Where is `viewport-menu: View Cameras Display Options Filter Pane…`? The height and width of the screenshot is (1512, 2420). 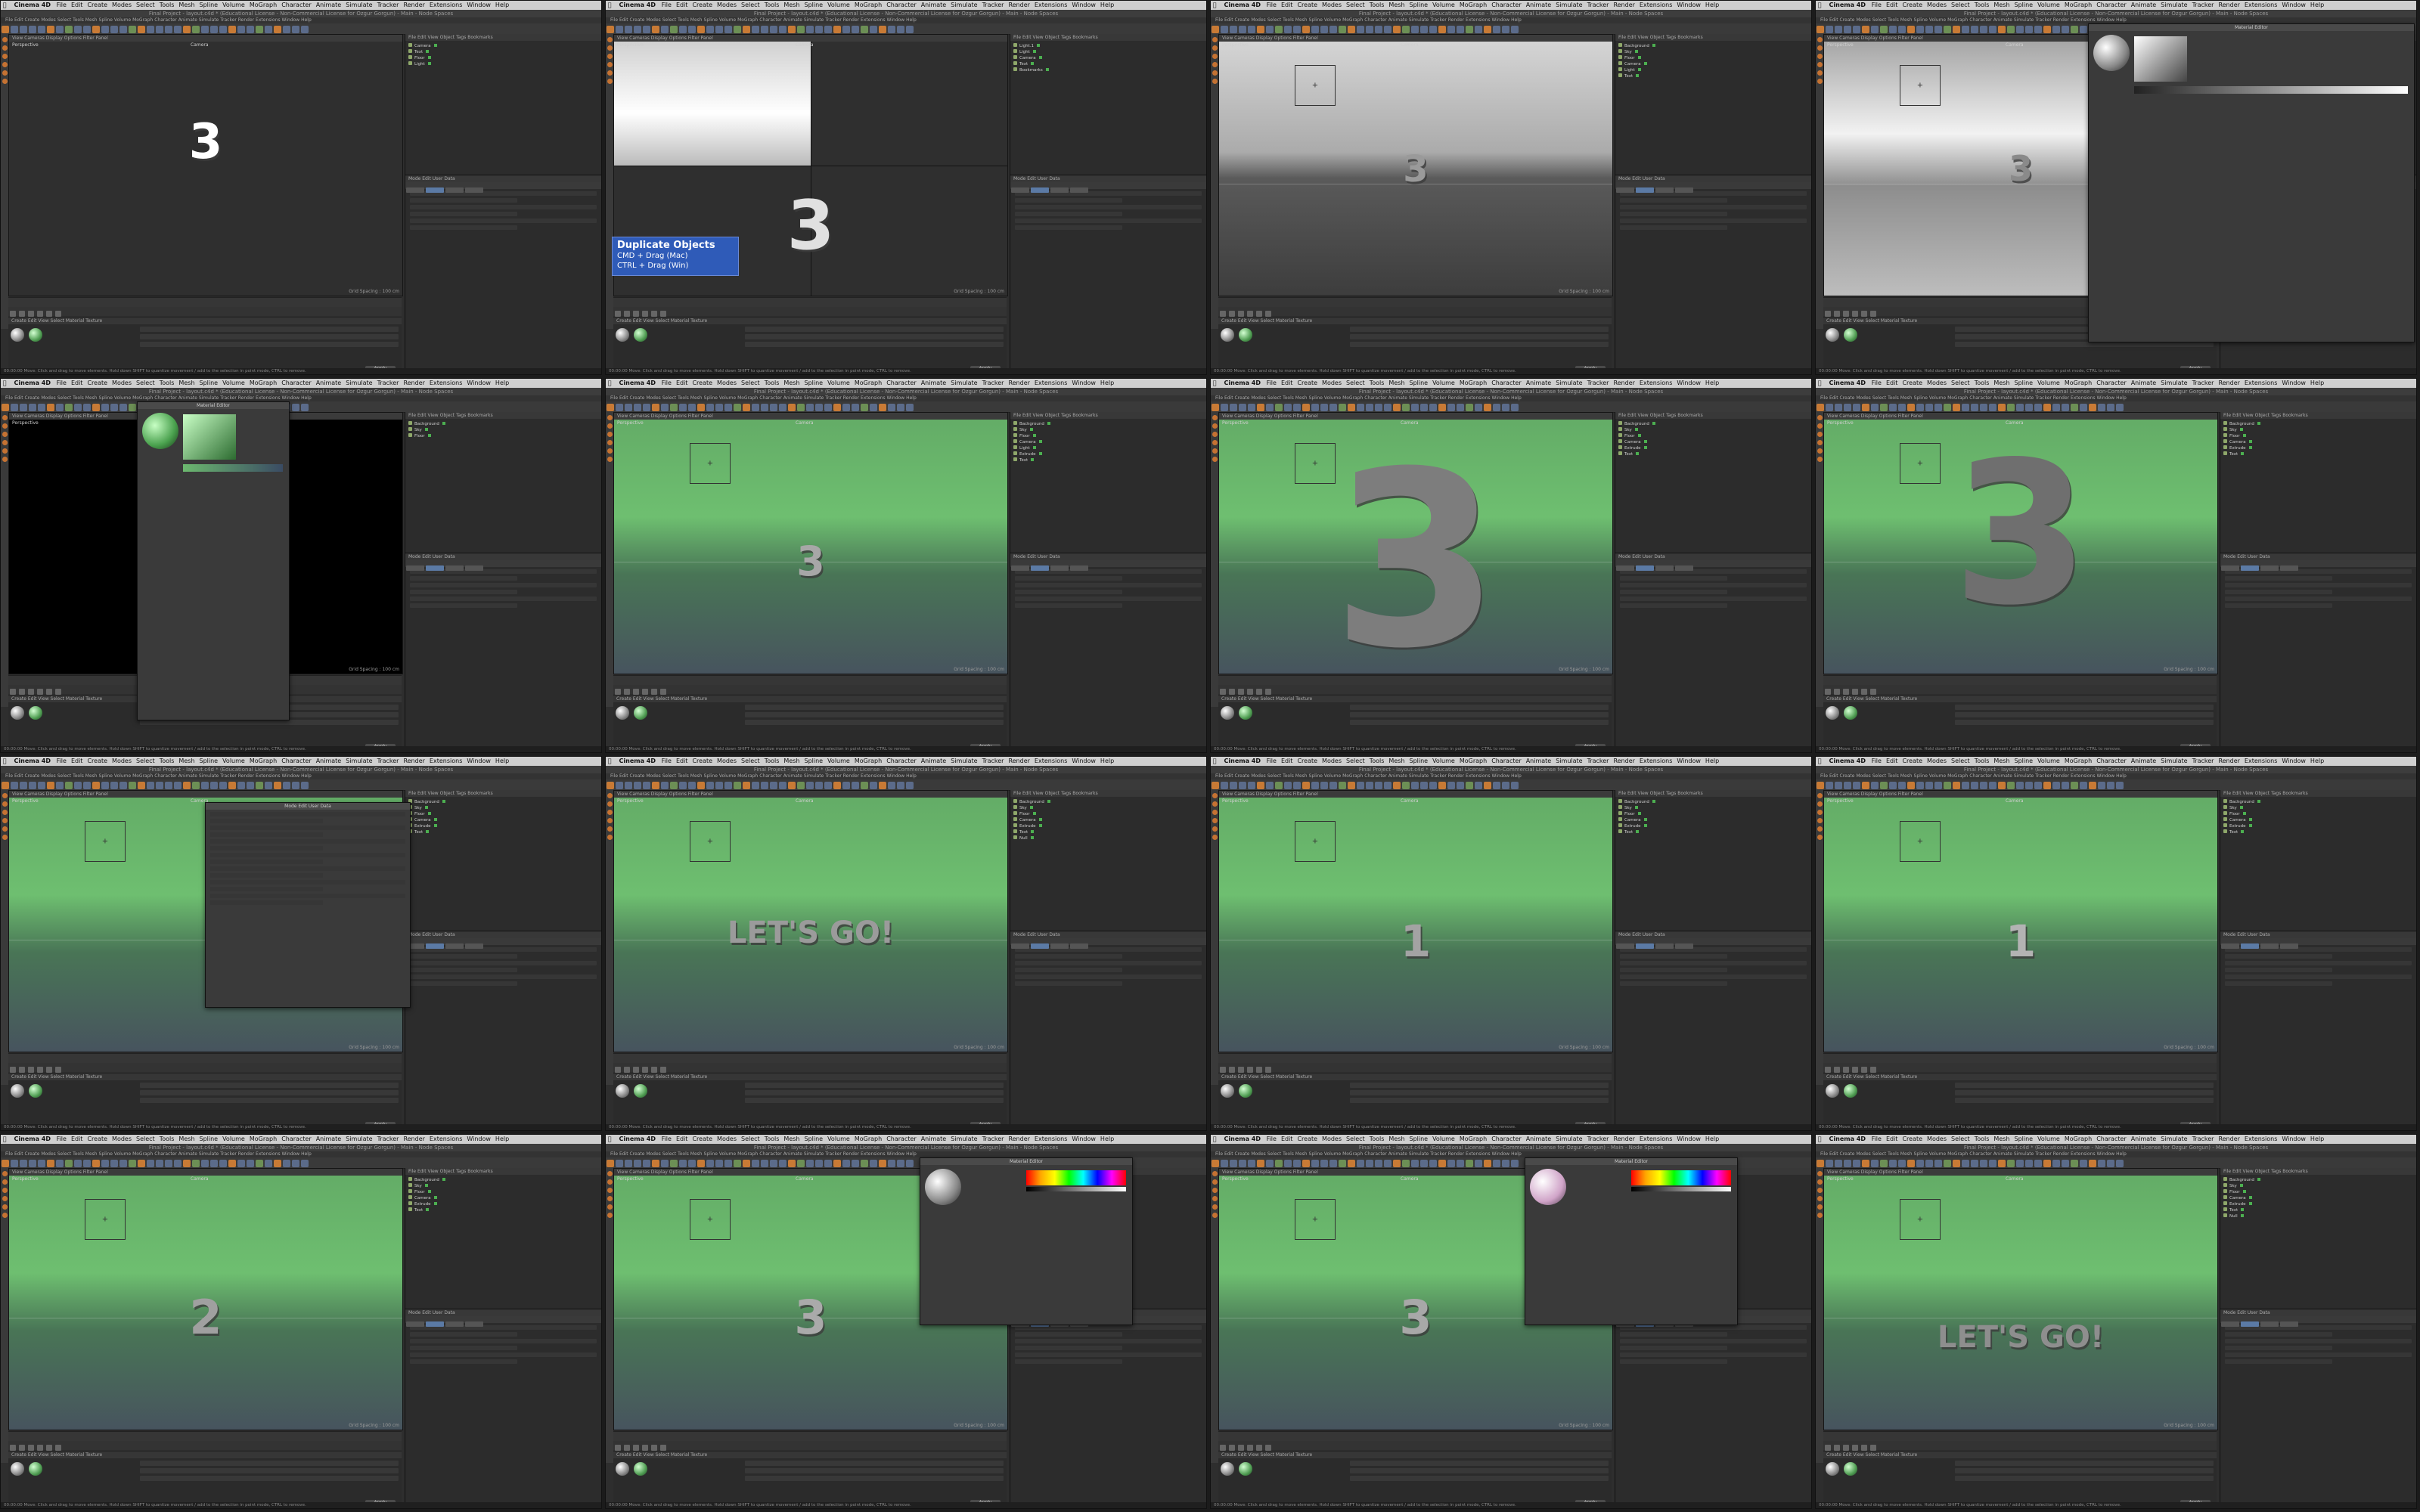 viewport-menu: View Cameras Display Options Filter Pane… is located at coordinates (810, 794).